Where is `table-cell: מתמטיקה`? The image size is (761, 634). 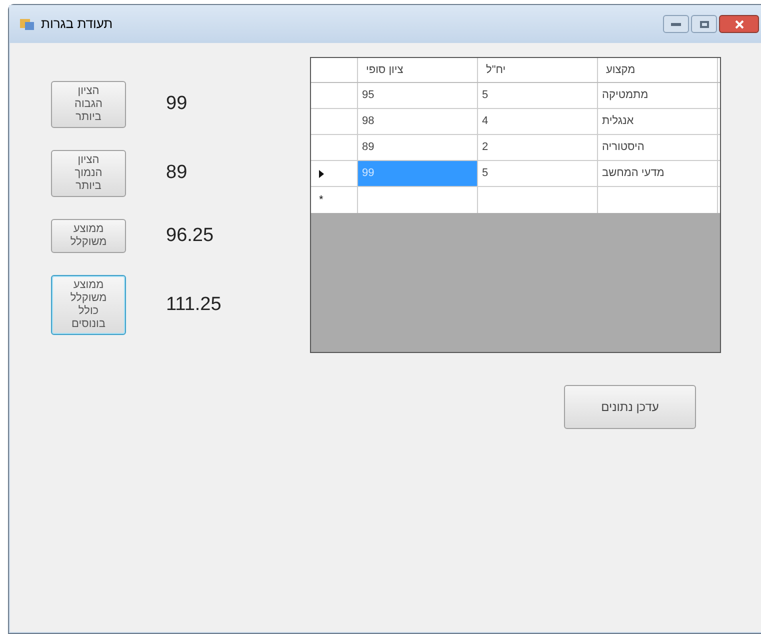 table-cell: מתמטיקה is located at coordinates (658, 95).